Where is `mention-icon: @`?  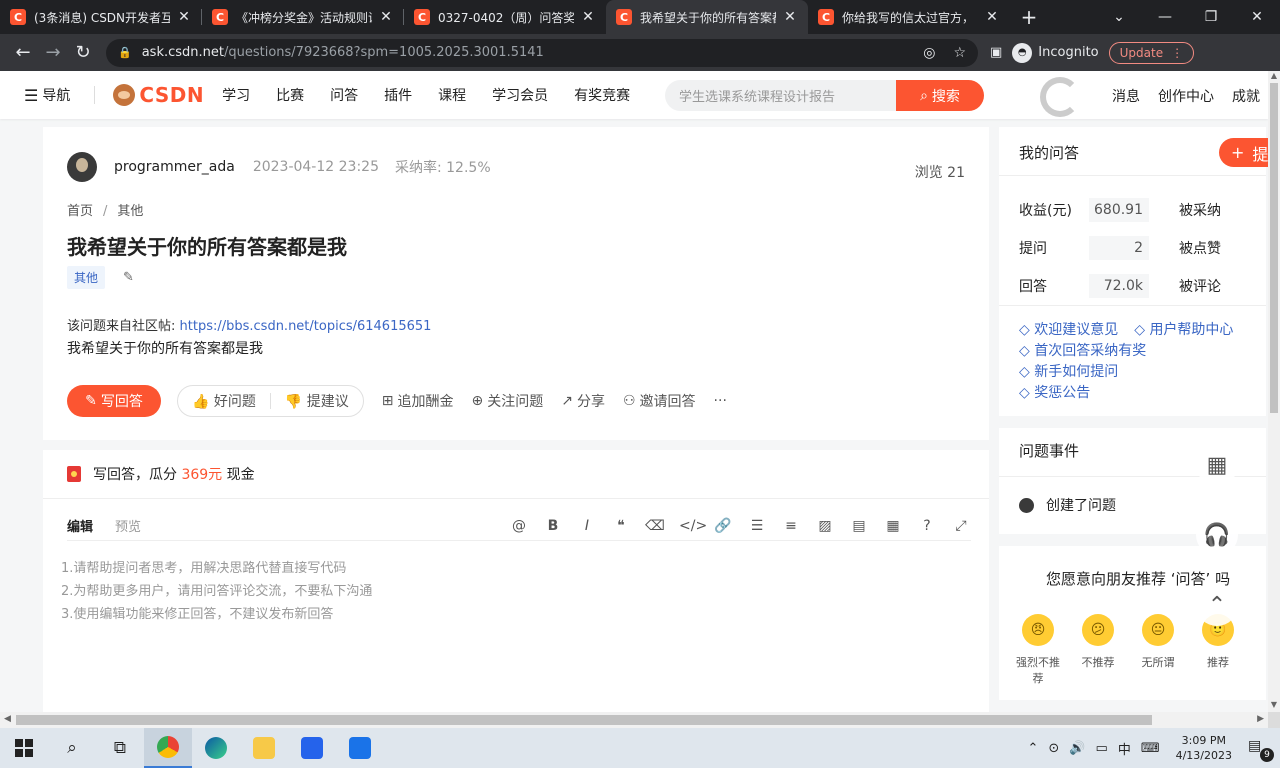
mention-icon: @ is located at coordinates (519, 526).